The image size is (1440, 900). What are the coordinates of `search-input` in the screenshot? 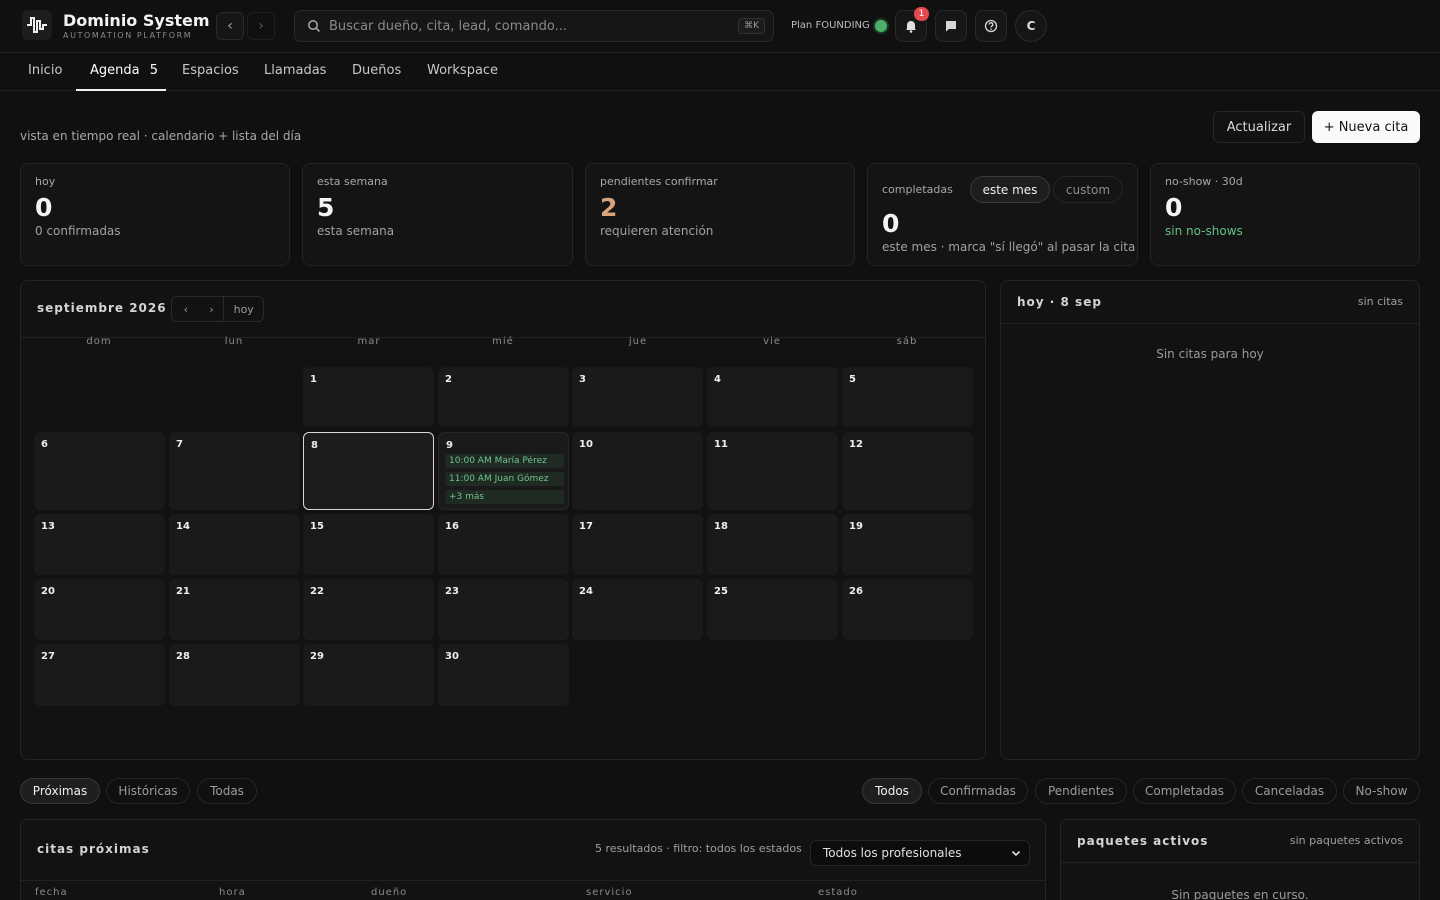 It's located at (534, 26).